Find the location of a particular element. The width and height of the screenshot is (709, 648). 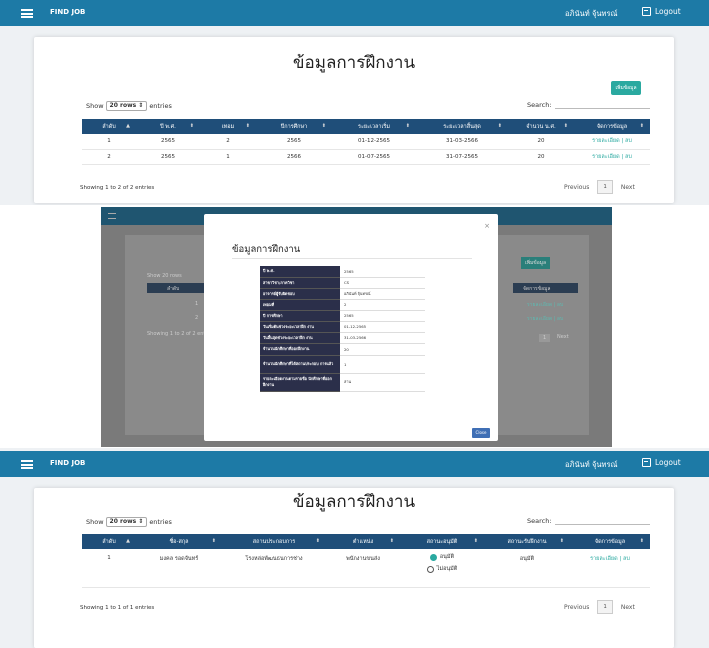

approve-radio is located at coordinates (433, 557).